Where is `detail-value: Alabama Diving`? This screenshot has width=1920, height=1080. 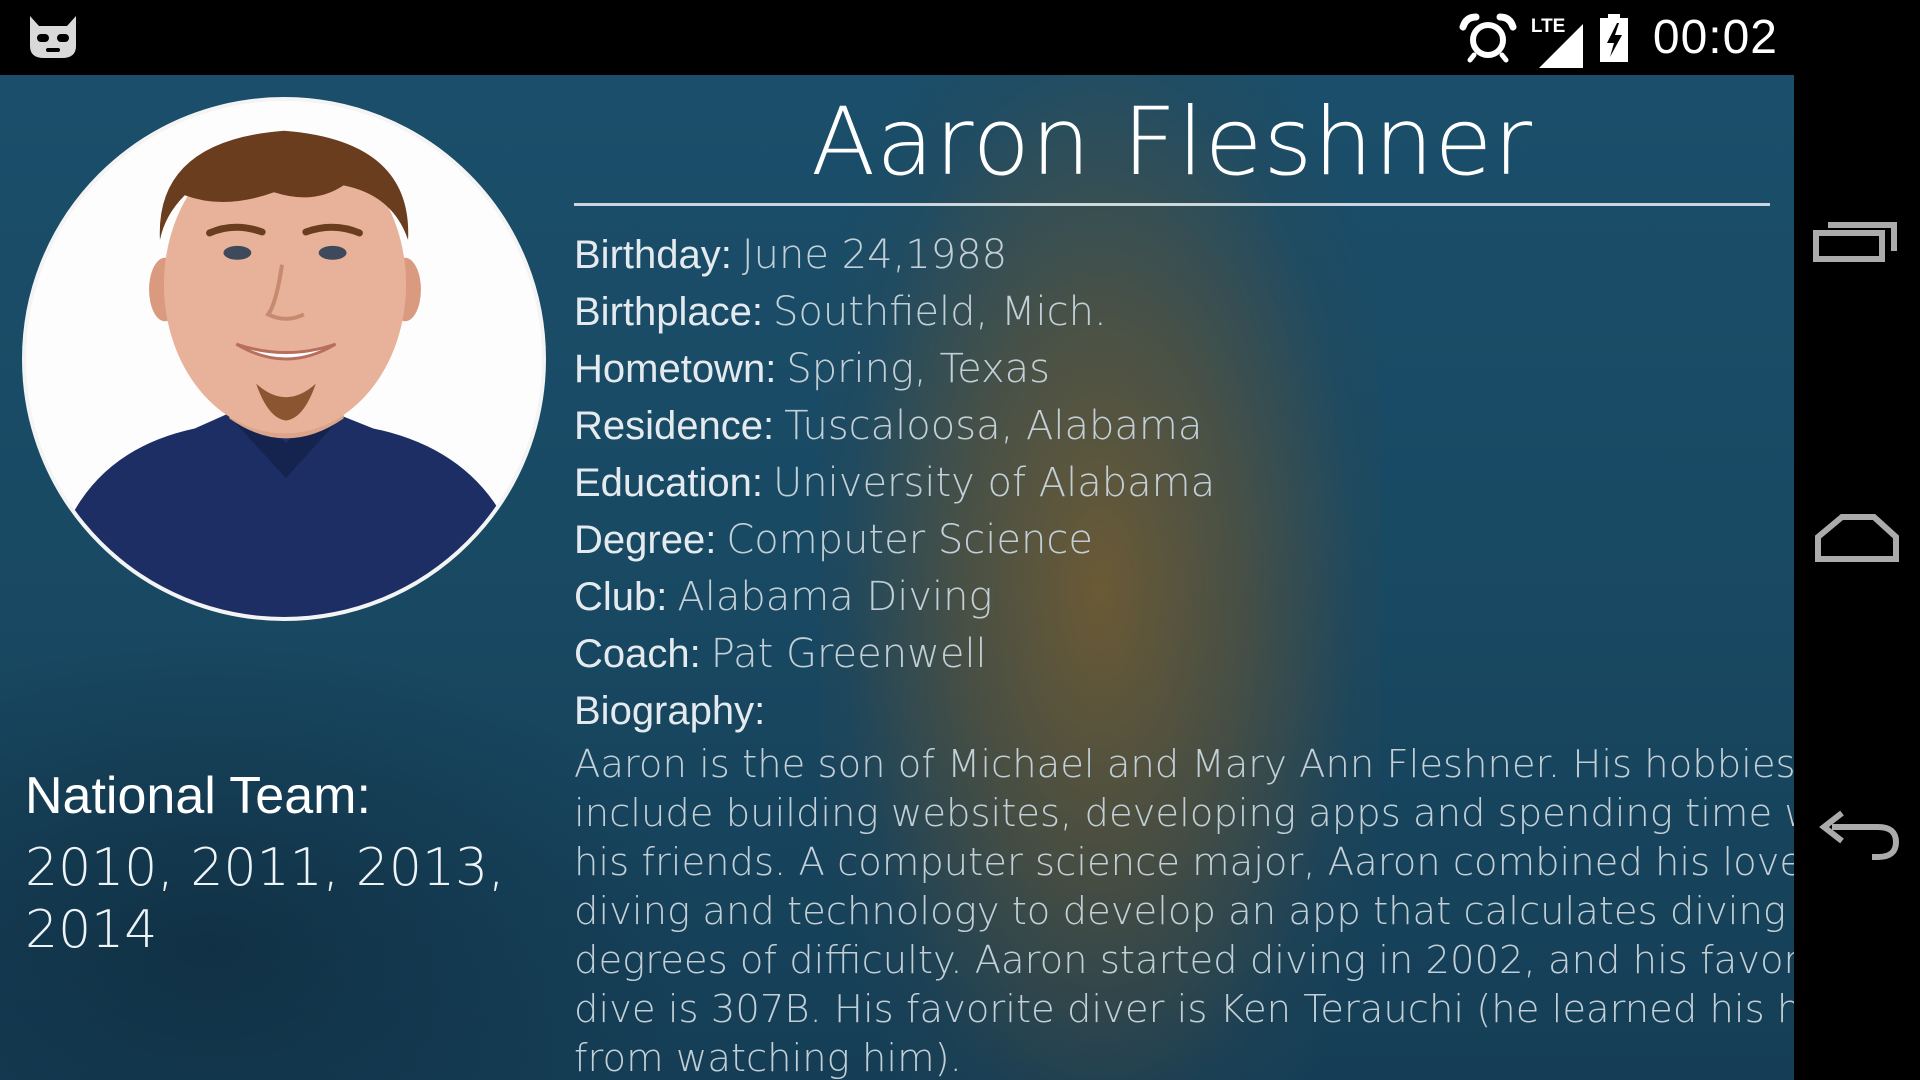
detail-value: Alabama Diving is located at coordinates (835, 597).